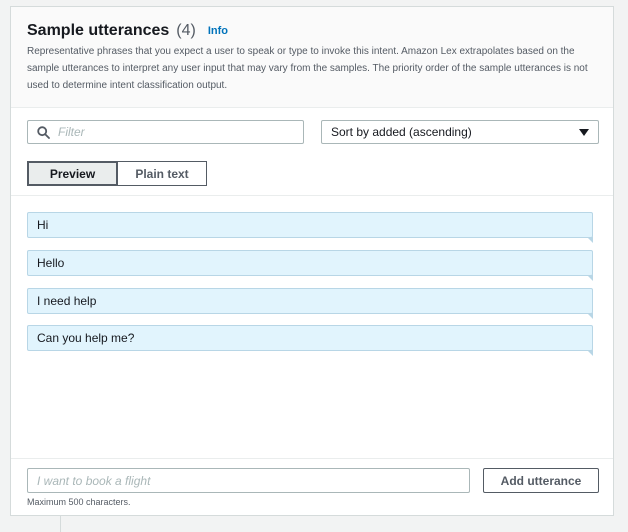  Describe the element at coordinates (310, 340) in the screenshot. I see `utterance-item: Can you help me?` at that location.